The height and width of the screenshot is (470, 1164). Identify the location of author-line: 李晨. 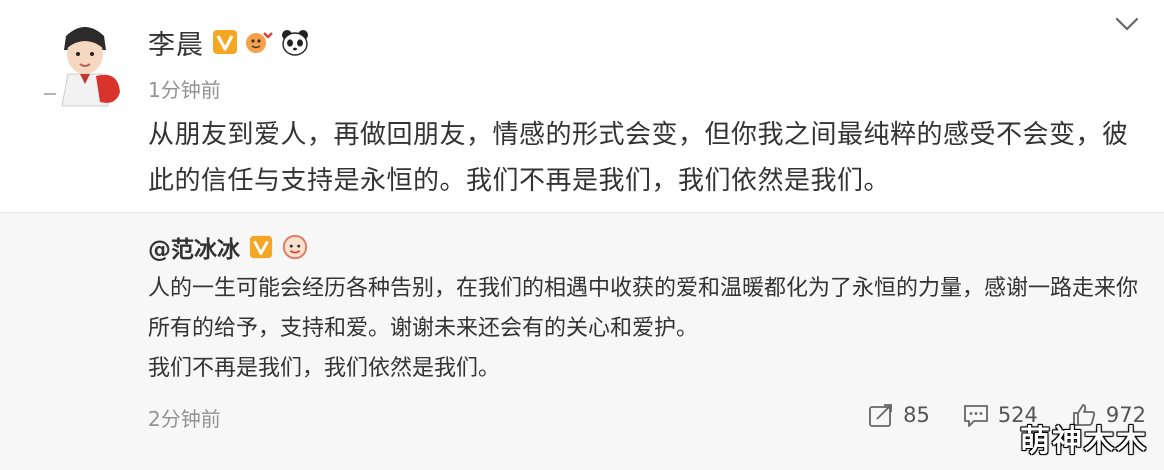
(229, 42).